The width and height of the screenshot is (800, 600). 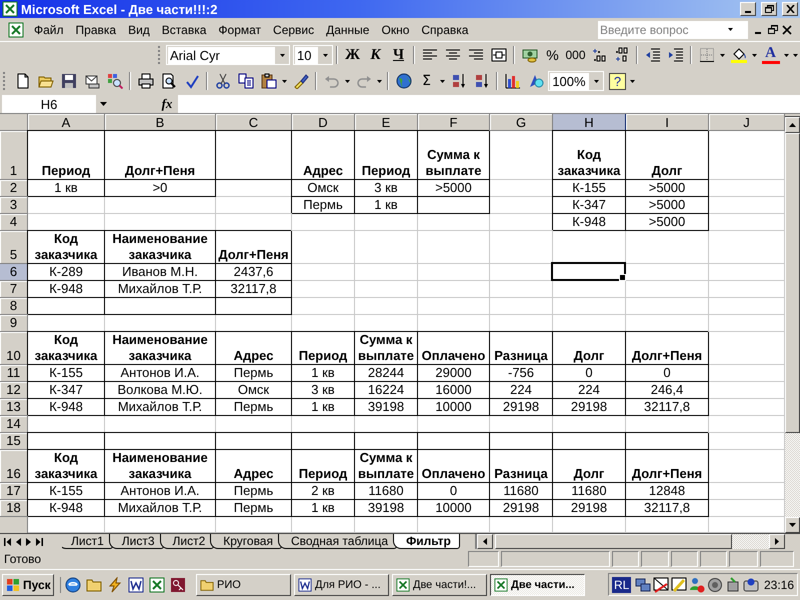 What do you see at coordinates (552, 55) in the screenshot?
I see `percent-button: %` at bounding box center [552, 55].